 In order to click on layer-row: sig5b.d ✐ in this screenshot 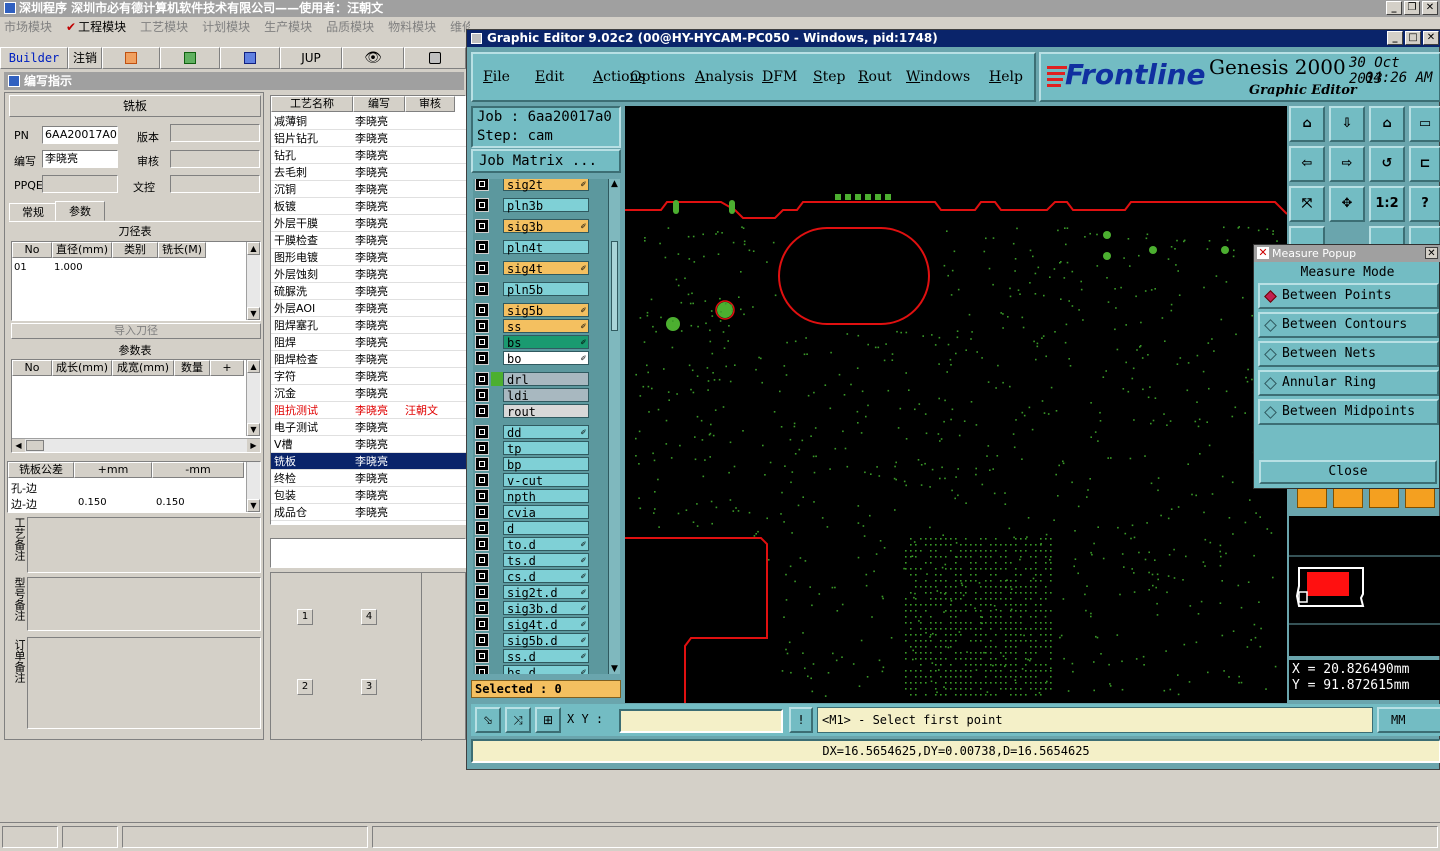, I will do `click(534, 640)`.